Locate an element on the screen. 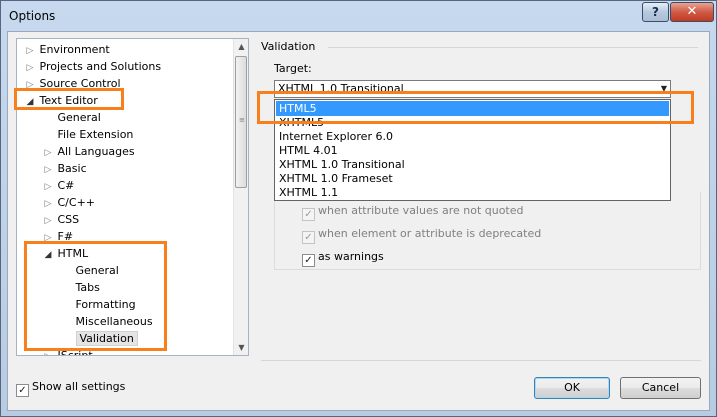  scroll-up-icon: ▲ is located at coordinates (241, 46).